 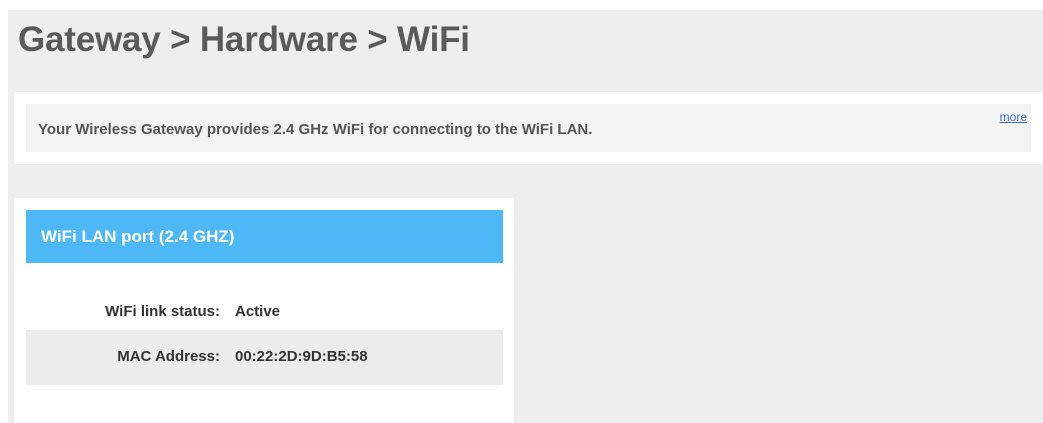 I want to click on page-title: Gateway > Hardware > WiFi, so click(x=244, y=39).